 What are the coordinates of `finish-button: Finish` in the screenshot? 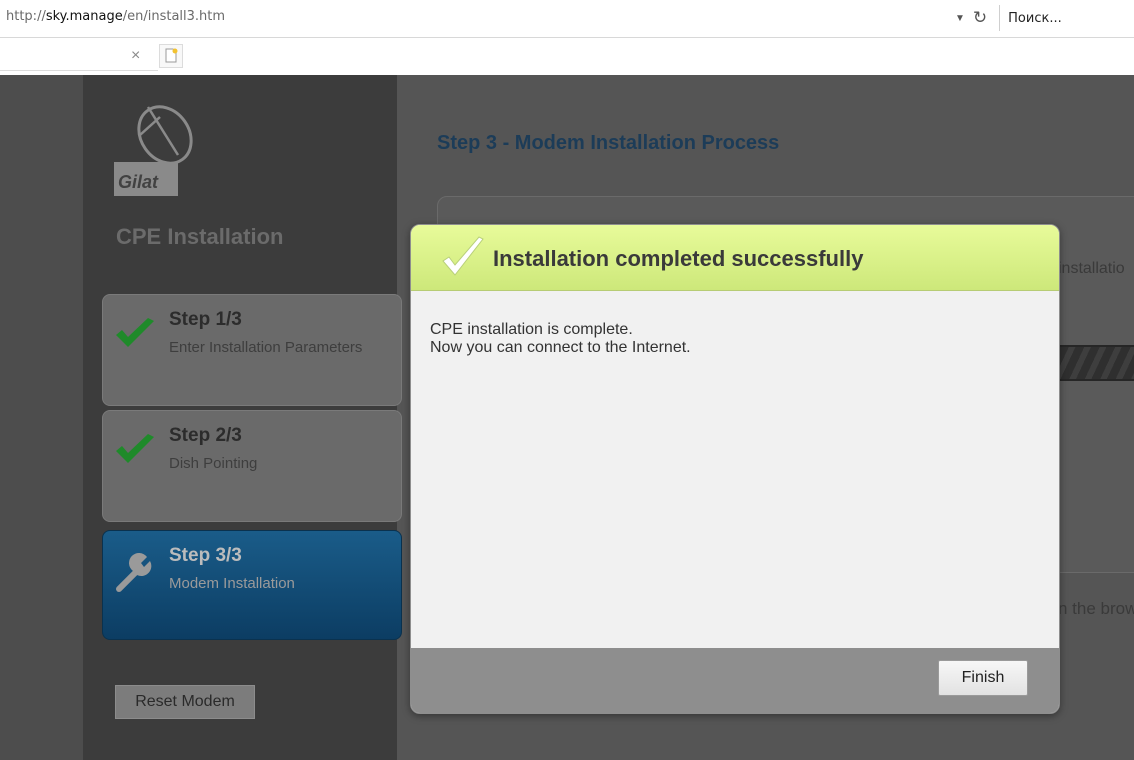 It's located at (983, 678).